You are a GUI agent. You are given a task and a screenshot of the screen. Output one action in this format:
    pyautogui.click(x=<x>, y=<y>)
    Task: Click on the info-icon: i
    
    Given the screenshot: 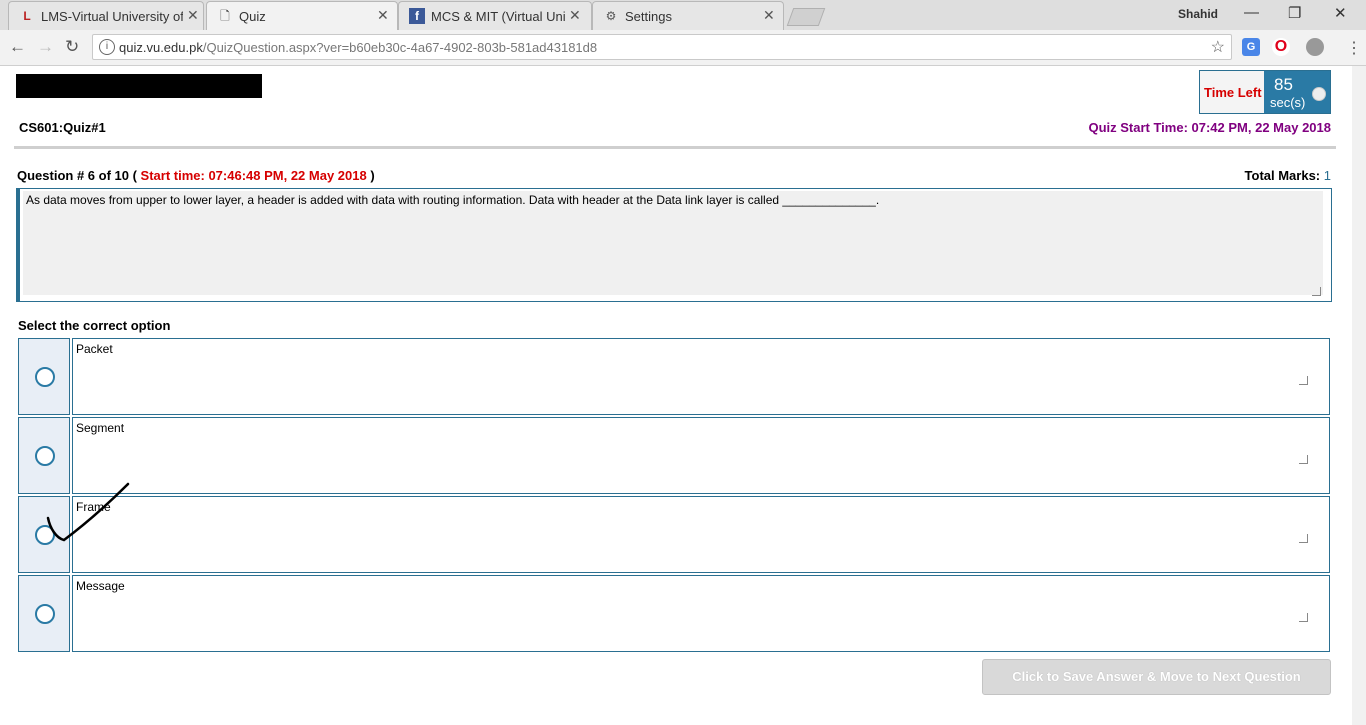 What is the action you would take?
    pyautogui.click(x=107, y=47)
    